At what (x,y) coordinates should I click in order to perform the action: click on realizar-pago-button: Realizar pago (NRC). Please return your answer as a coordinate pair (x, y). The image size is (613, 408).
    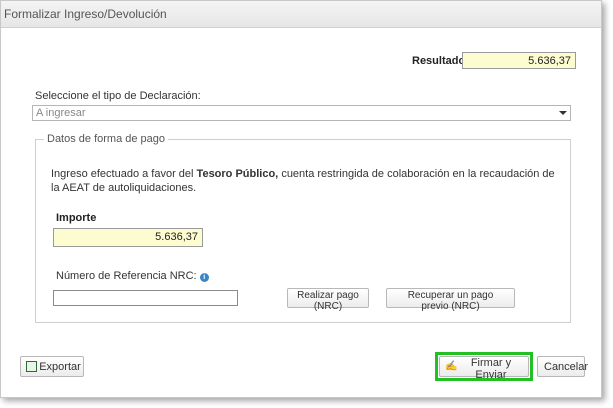
    Looking at the image, I should click on (328, 300).